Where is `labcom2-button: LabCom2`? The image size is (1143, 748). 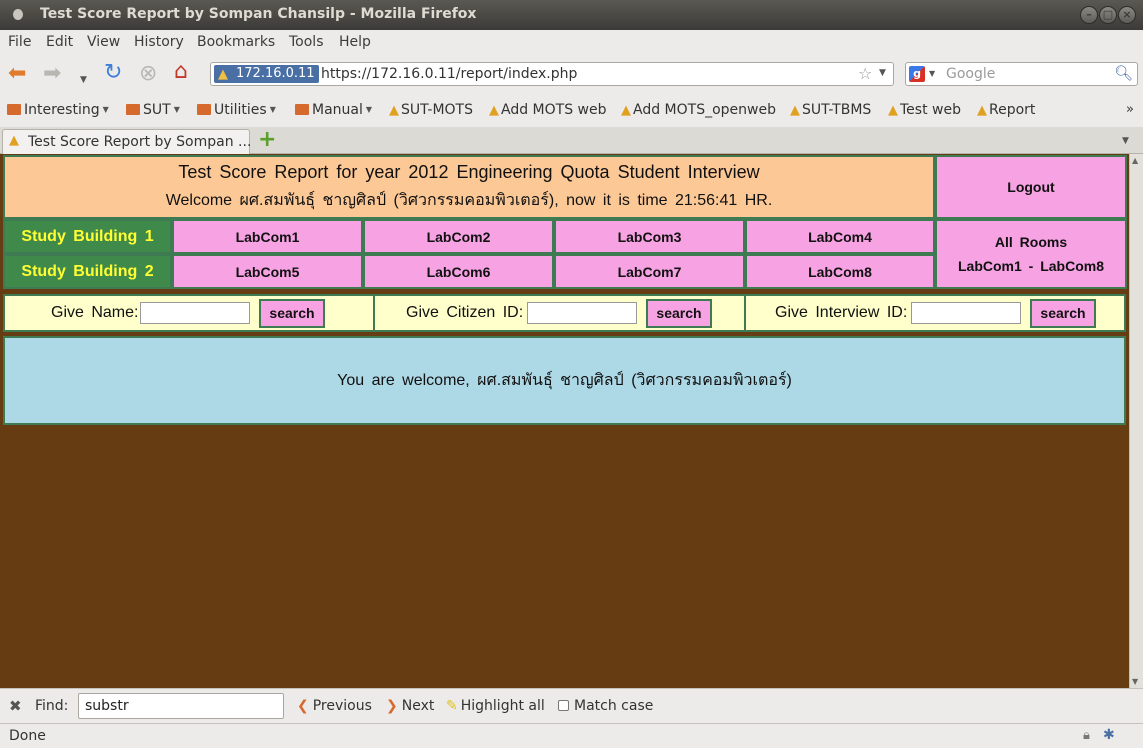 labcom2-button: LabCom2 is located at coordinates (458, 236).